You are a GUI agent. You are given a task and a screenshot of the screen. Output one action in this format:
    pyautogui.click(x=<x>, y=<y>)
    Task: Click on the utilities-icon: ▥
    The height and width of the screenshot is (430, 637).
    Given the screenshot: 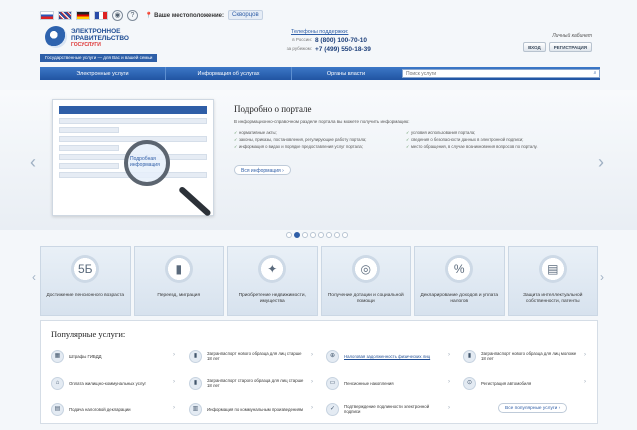 What is the action you would take?
    pyautogui.click(x=195, y=409)
    